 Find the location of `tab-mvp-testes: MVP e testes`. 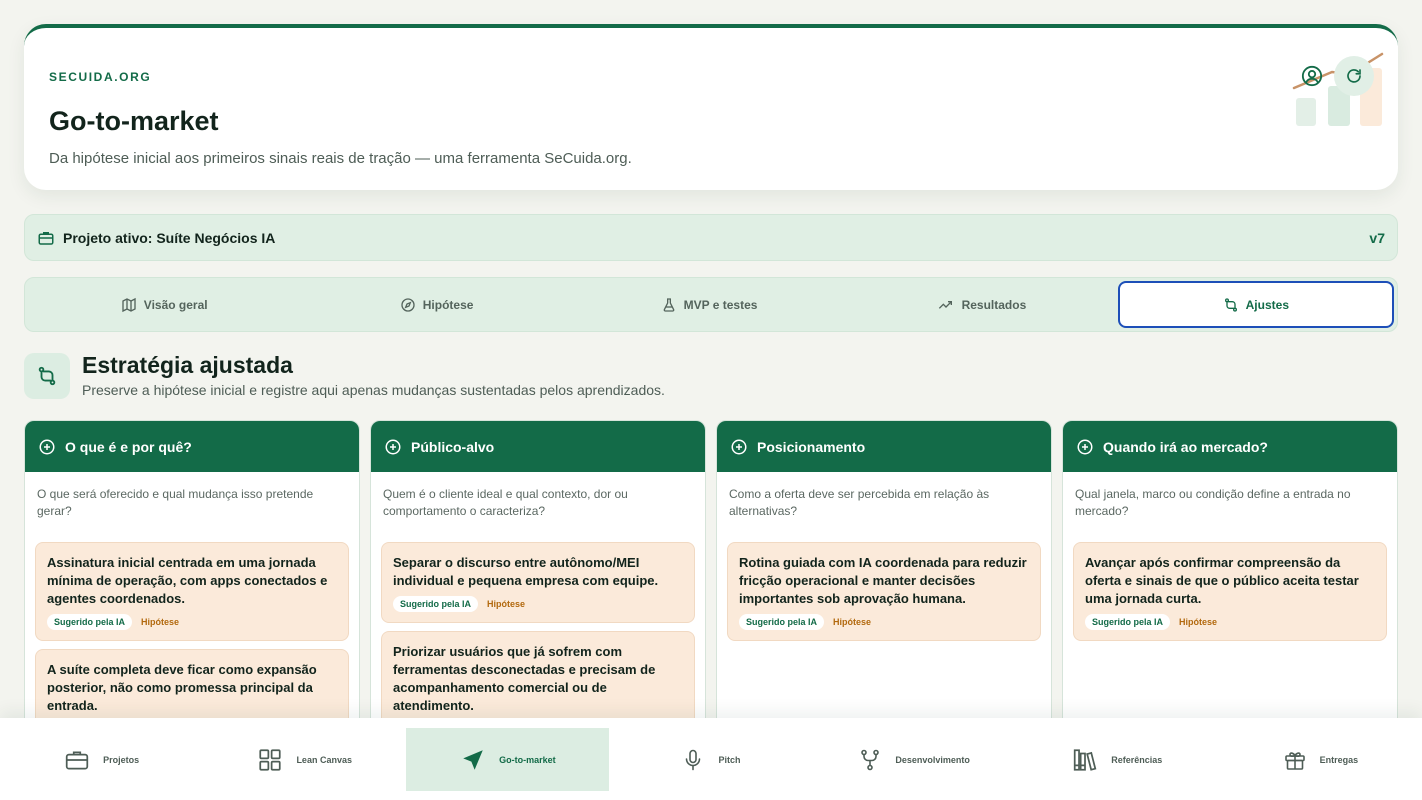

tab-mvp-testes: MVP e testes is located at coordinates (709, 304).